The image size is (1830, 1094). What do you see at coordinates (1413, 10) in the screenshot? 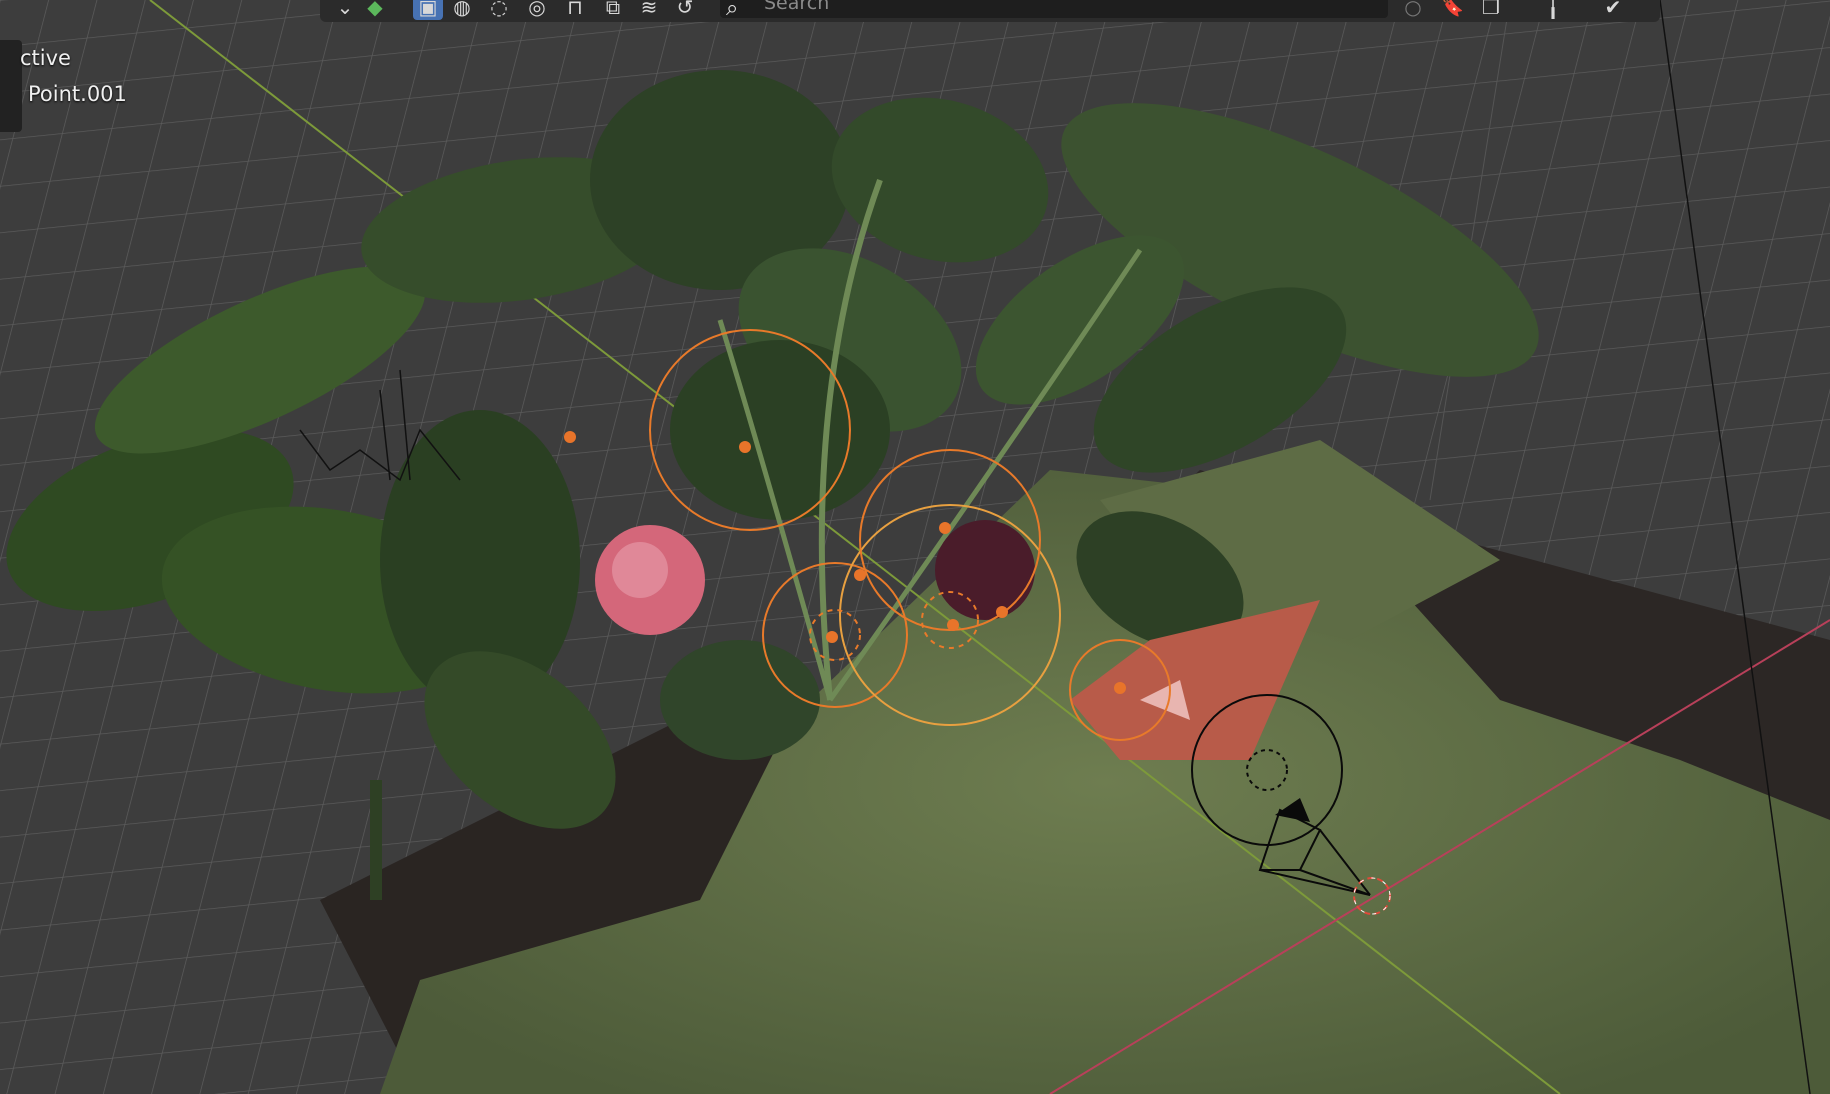
I see `circle-toggle-icon: ○` at bounding box center [1413, 10].